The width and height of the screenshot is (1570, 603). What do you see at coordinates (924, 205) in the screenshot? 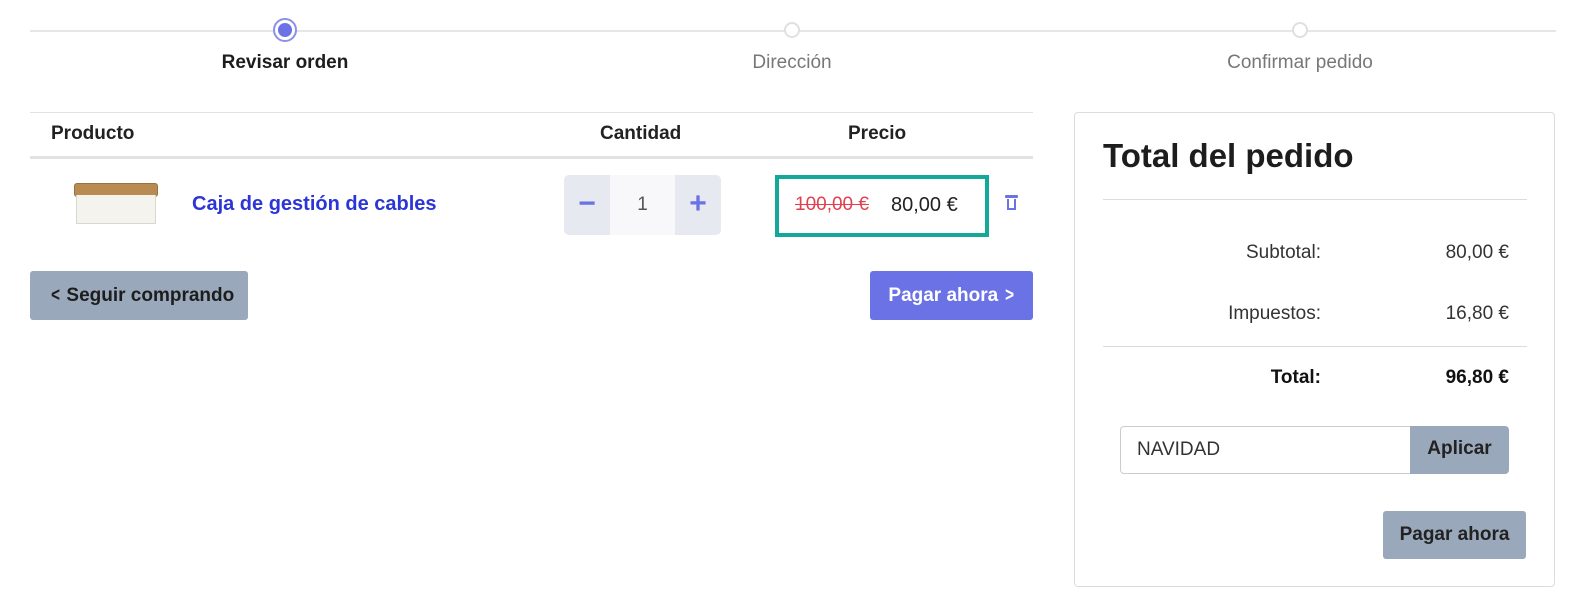
I see `discounted-price: 80,00 €` at bounding box center [924, 205].